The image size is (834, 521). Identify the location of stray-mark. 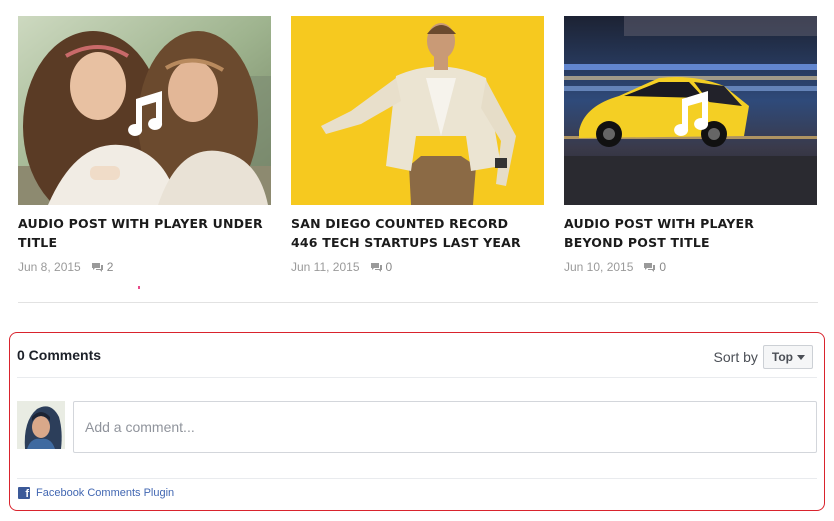
(139, 287).